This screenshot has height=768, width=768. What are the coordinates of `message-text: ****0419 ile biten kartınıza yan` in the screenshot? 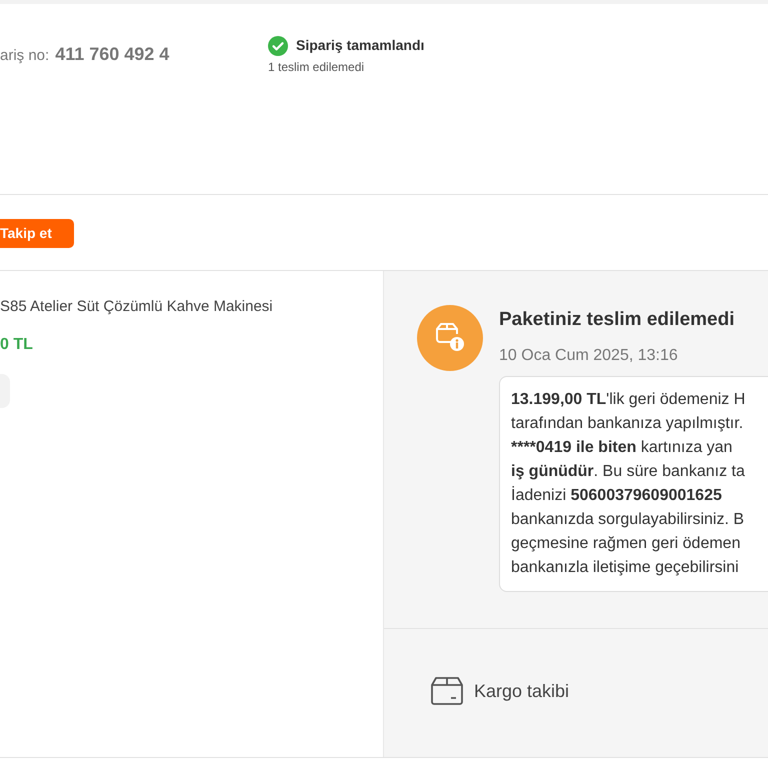 It's located at (622, 448).